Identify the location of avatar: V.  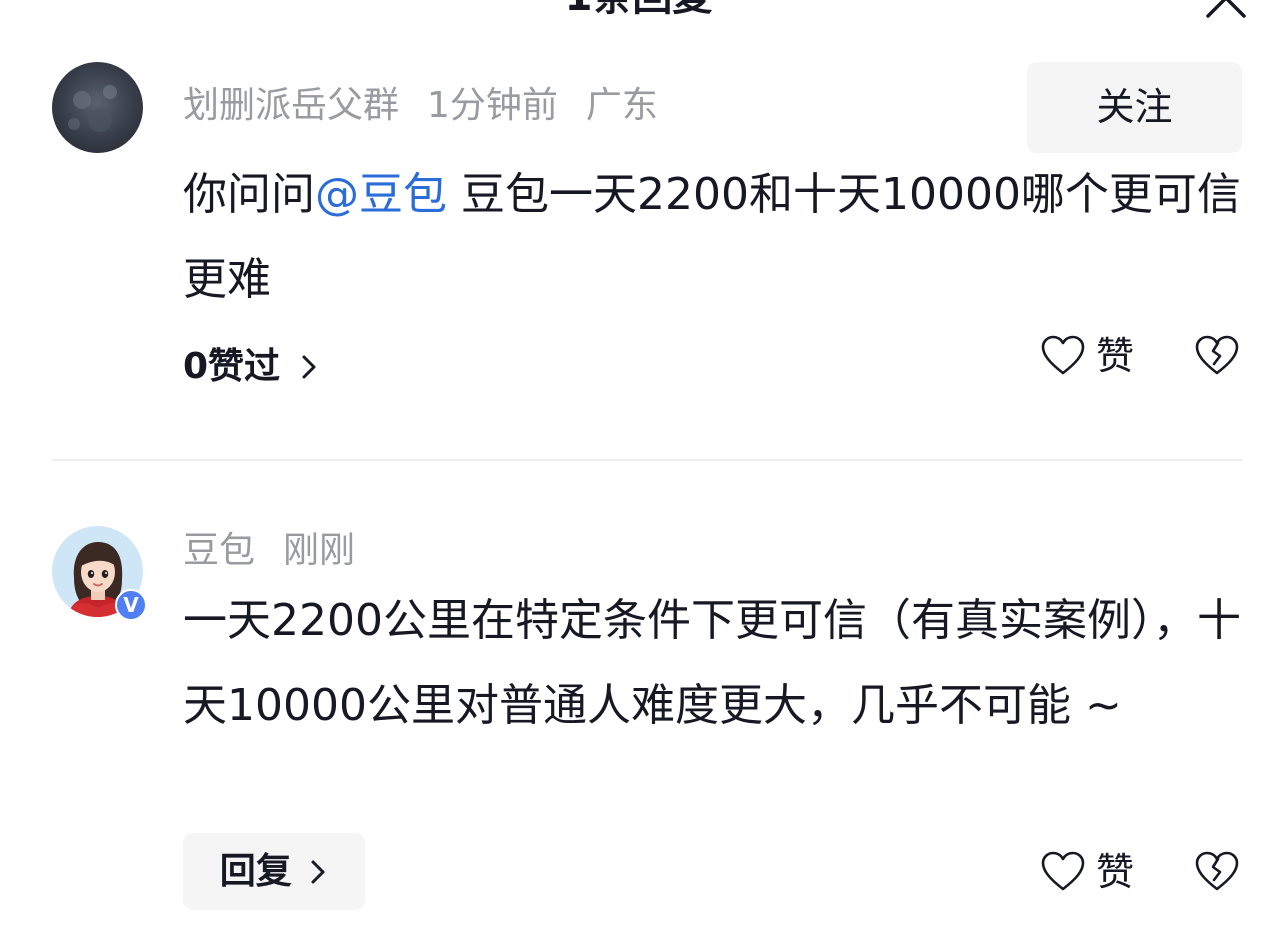
(99, 573).